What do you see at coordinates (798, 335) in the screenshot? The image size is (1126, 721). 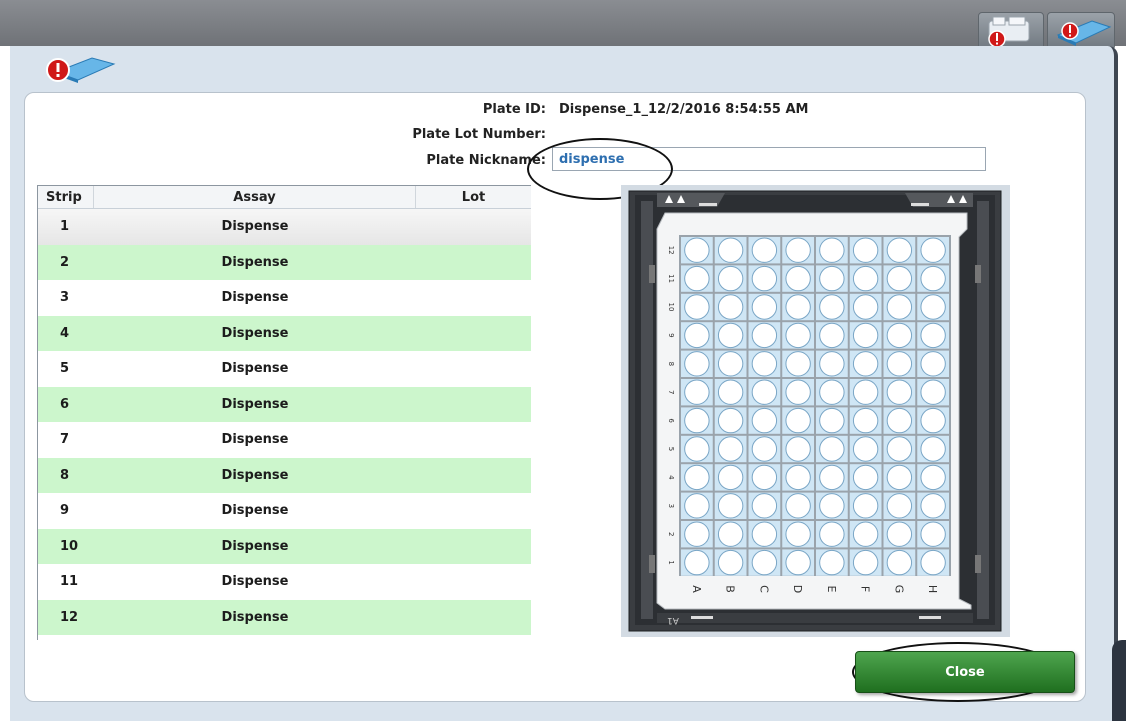 I see `well-D9` at bounding box center [798, 335].